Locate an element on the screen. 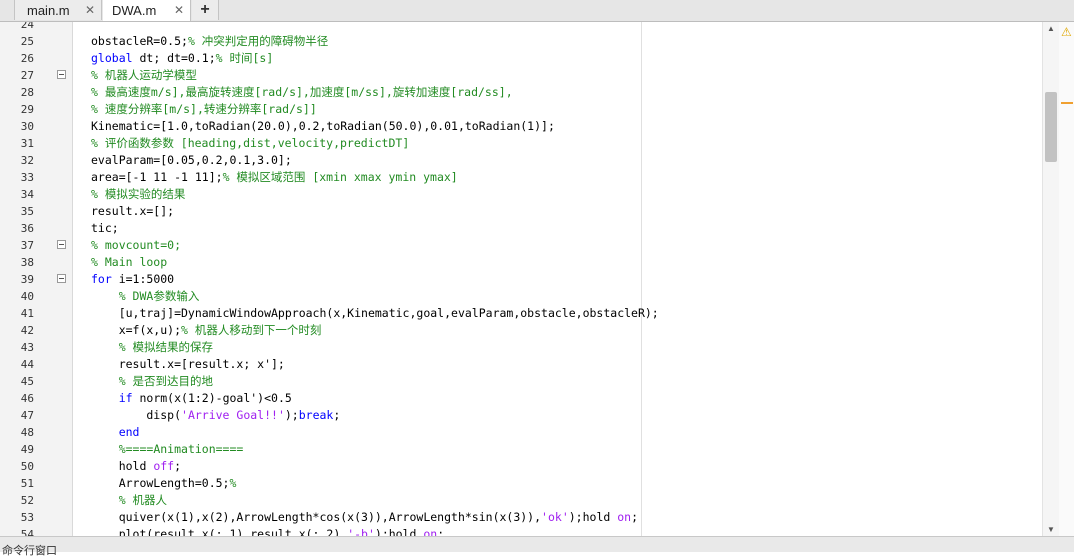  code-text: % 机器人运动学模型 is located at coordinates (144, 75).